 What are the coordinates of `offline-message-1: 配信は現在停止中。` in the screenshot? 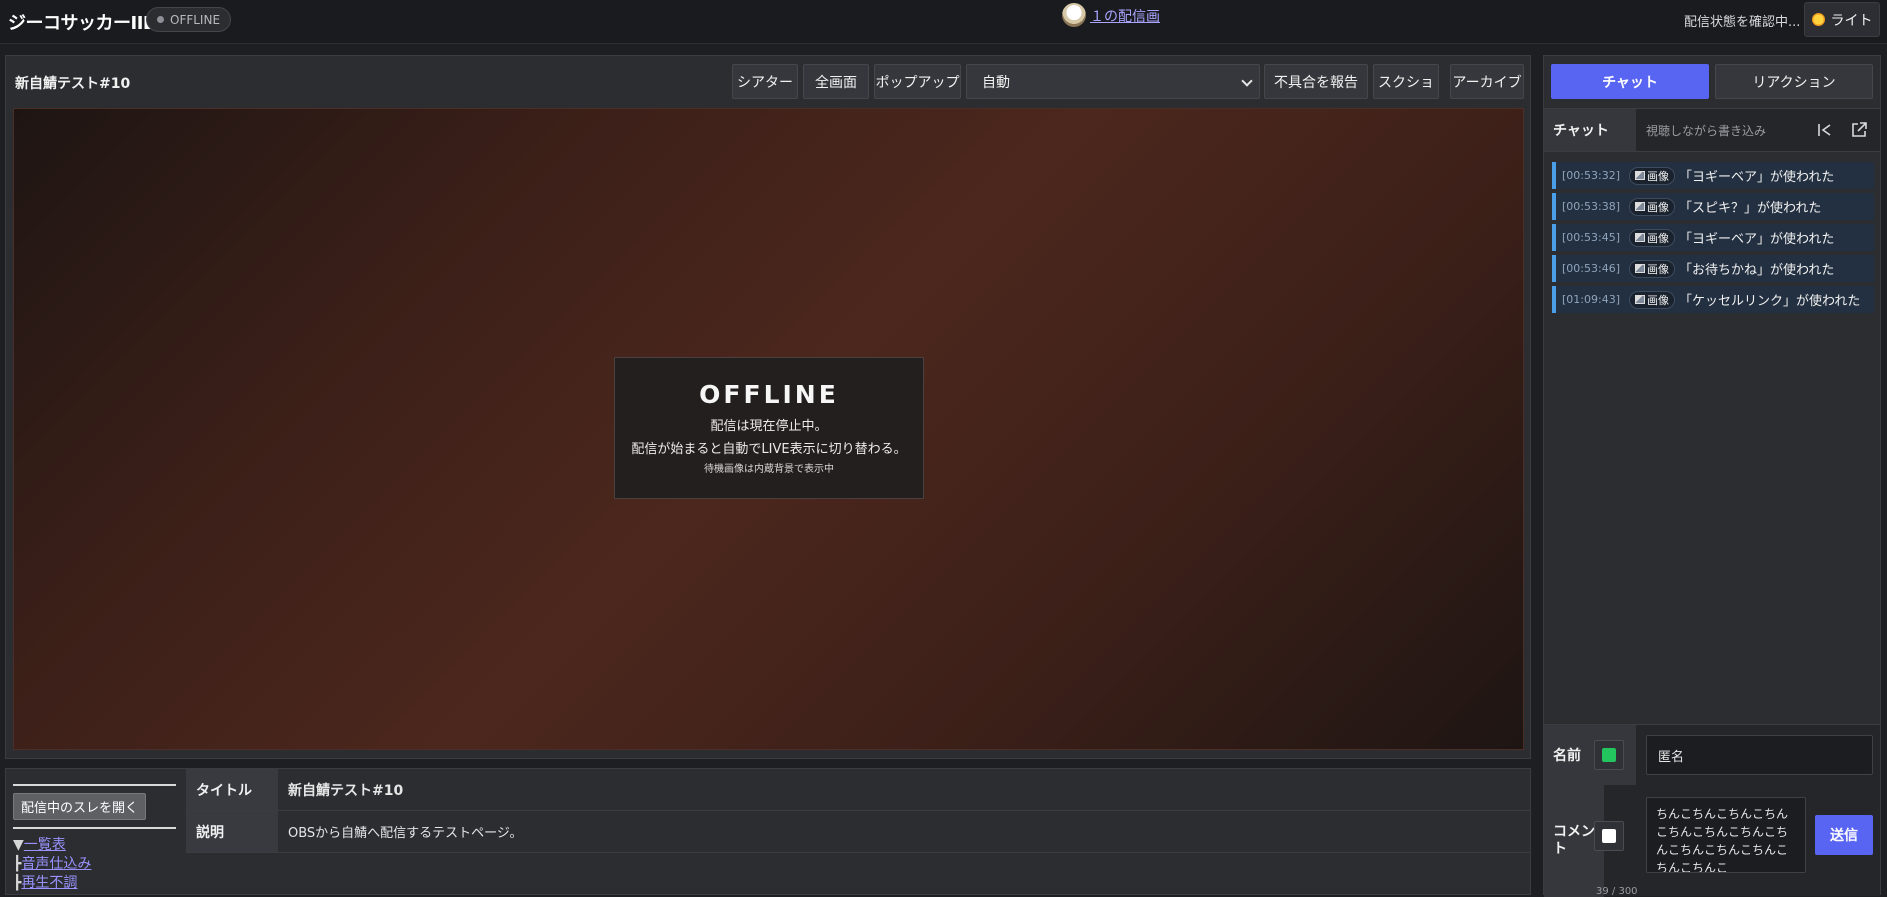 It's located at (769, 426).